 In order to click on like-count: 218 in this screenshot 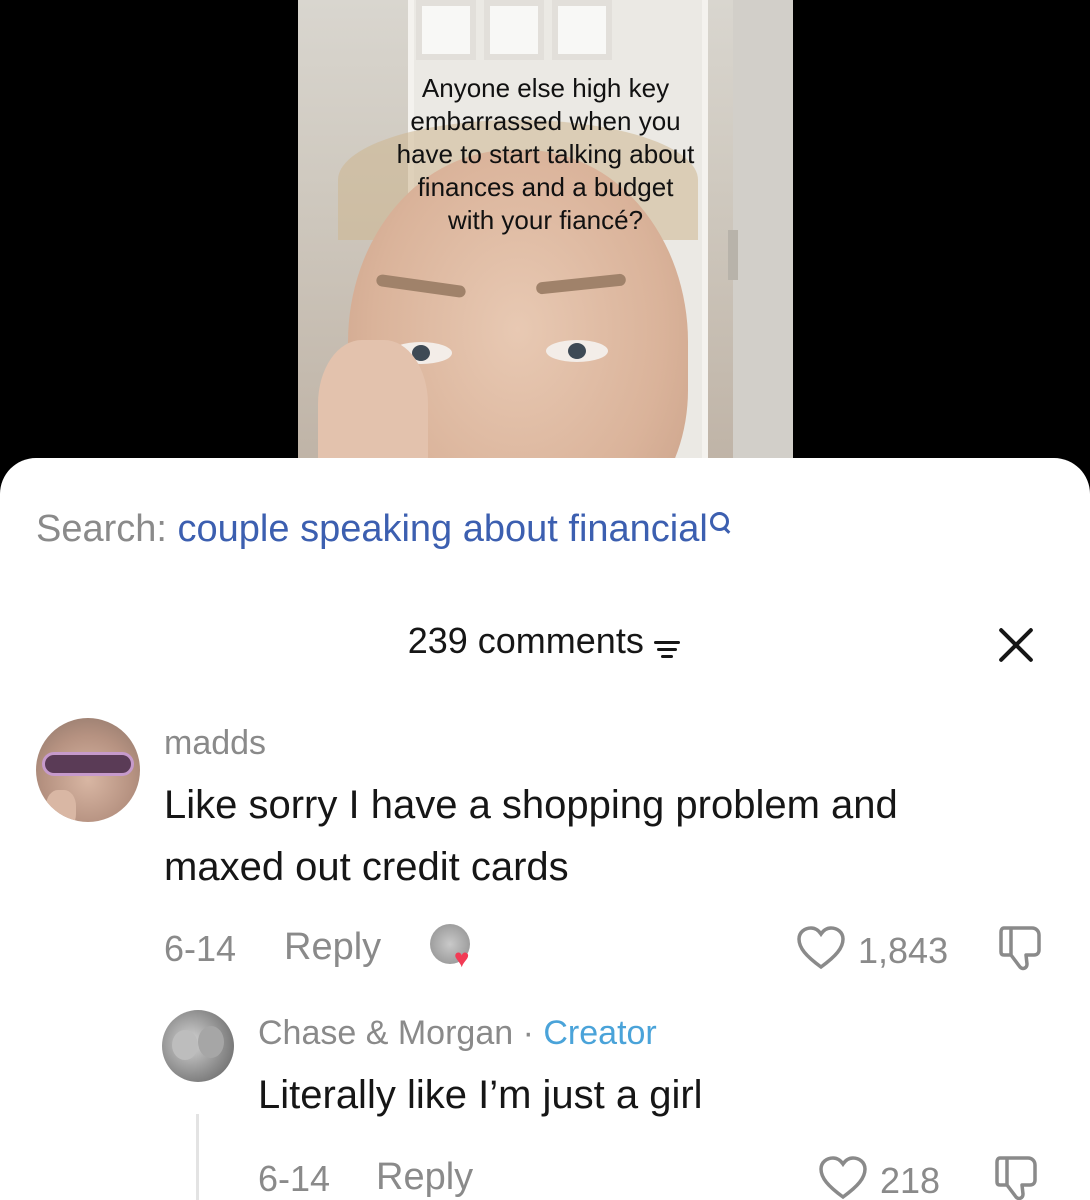, I will do `click(910, 1180)`.